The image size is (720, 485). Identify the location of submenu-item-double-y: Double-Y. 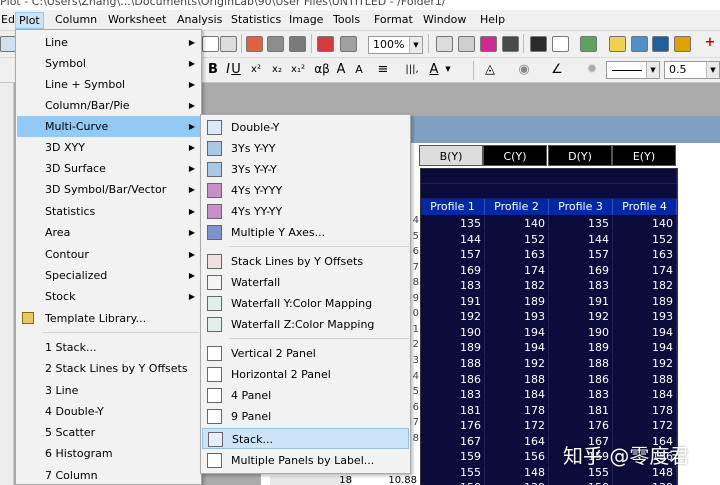
(305, 127).